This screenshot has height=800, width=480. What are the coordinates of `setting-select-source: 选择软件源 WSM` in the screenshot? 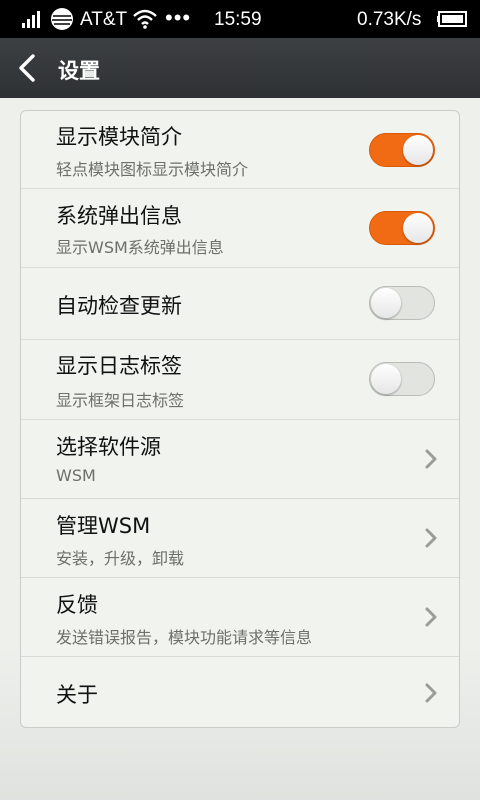 It's located at (240, 459).